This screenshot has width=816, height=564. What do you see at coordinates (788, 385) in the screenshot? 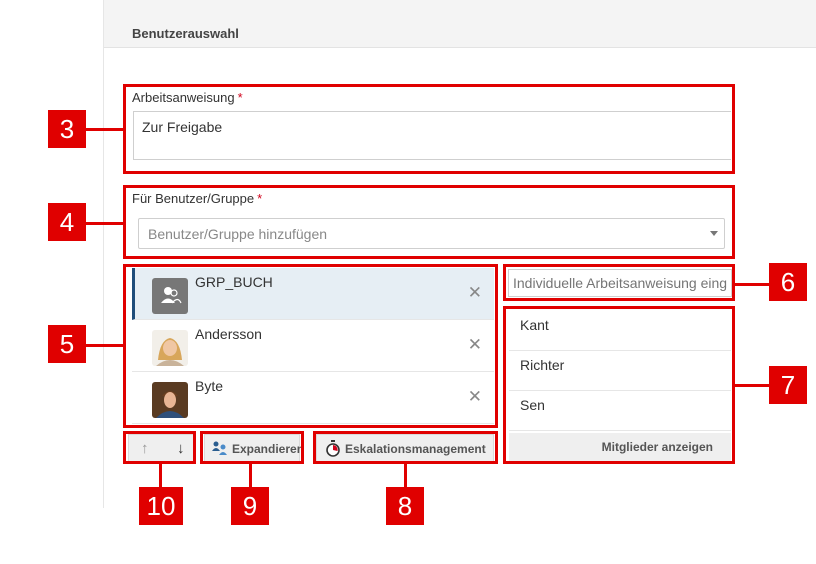
I see `callout-7: 7` at bounding box center [788, 385].